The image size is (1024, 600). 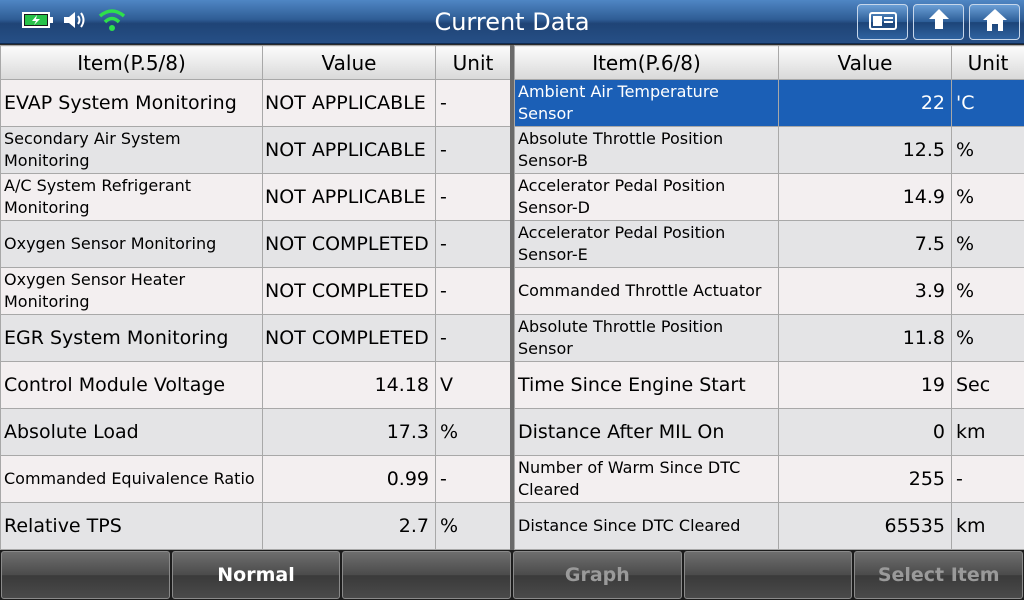 I want to click on item-value: 22, so click(x=865, y=103).